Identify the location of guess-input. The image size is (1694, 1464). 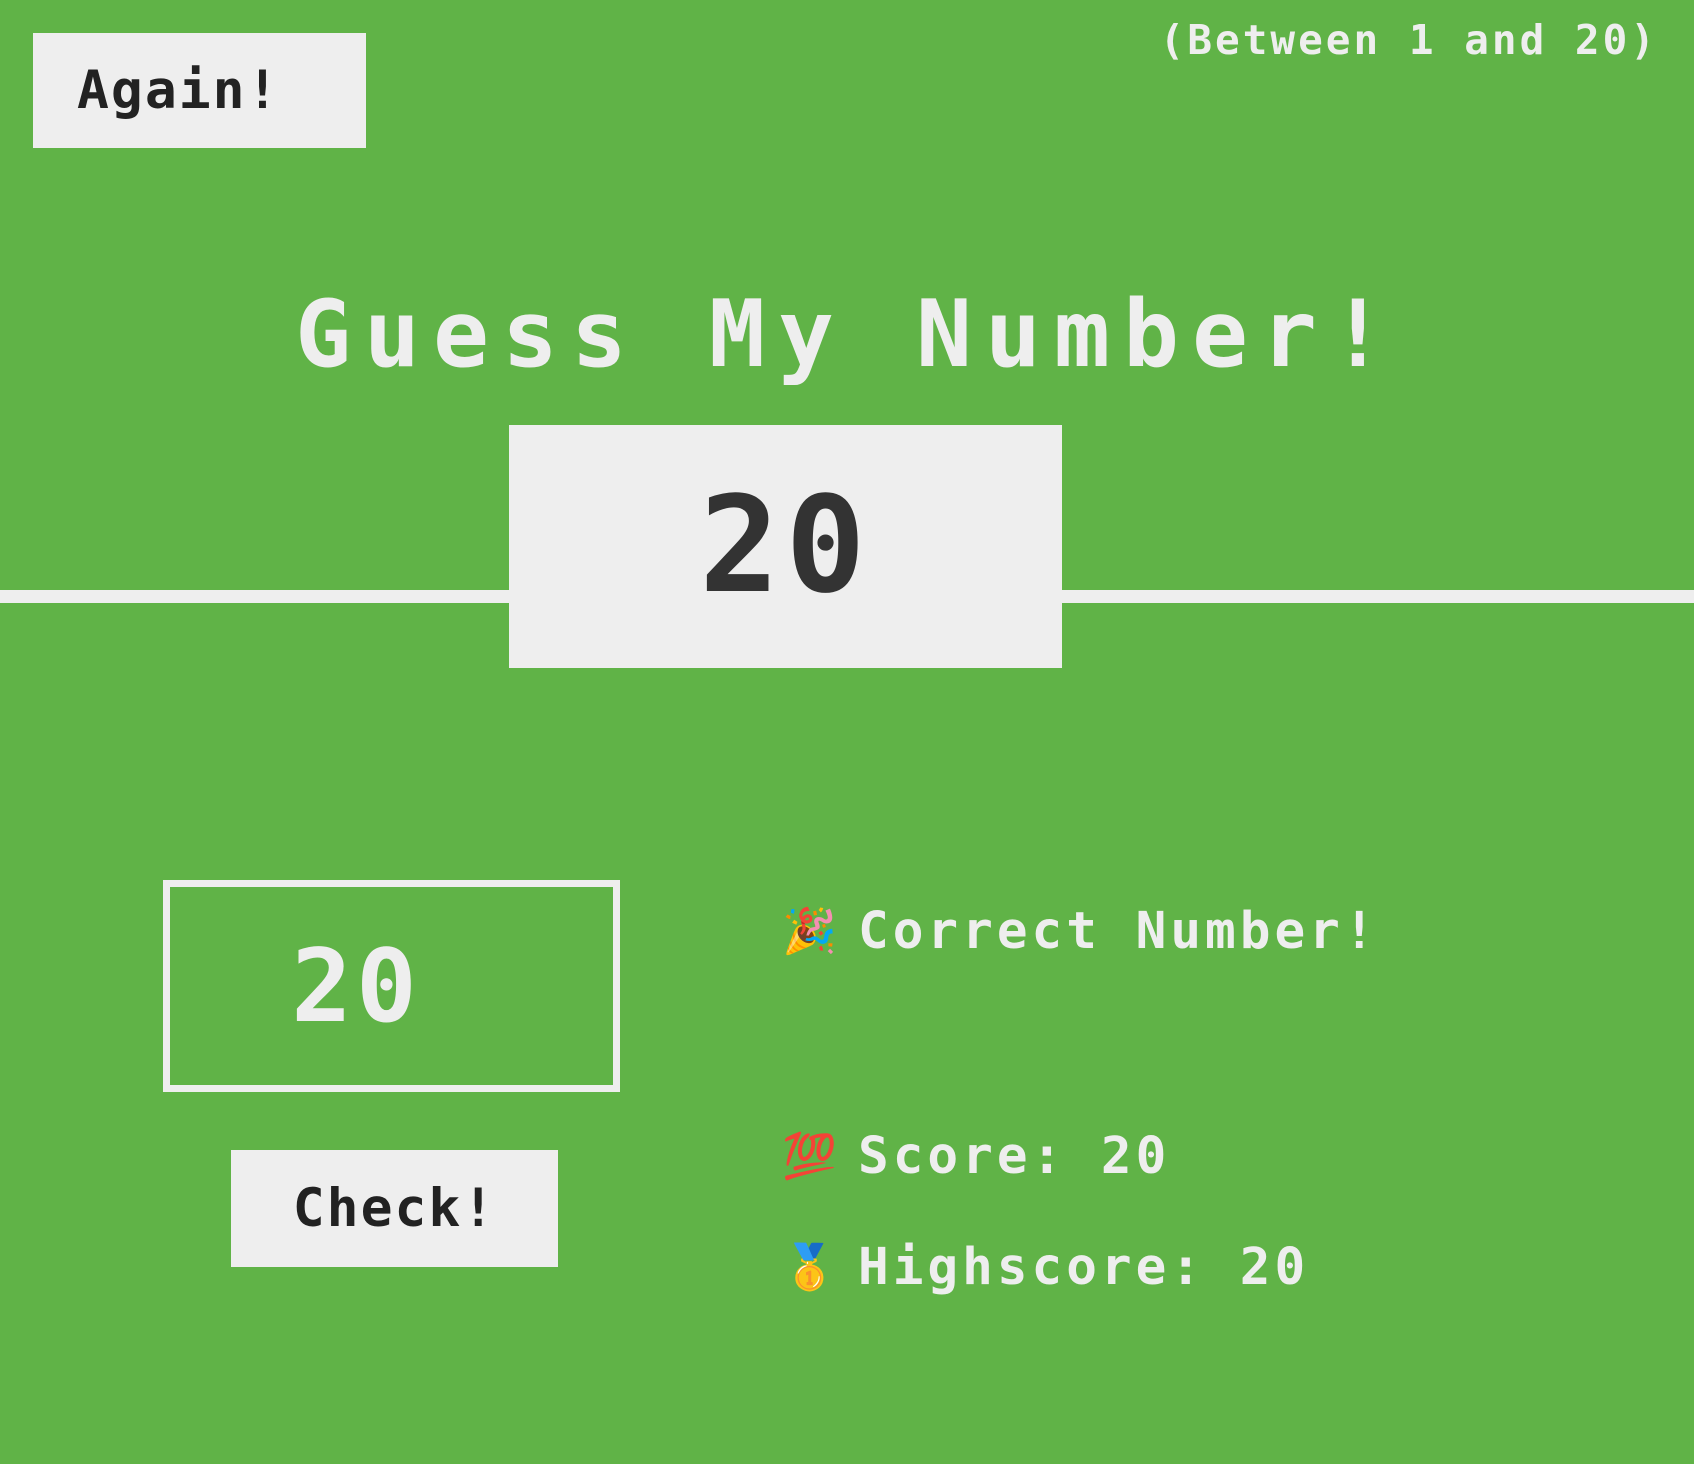
(391, 986).